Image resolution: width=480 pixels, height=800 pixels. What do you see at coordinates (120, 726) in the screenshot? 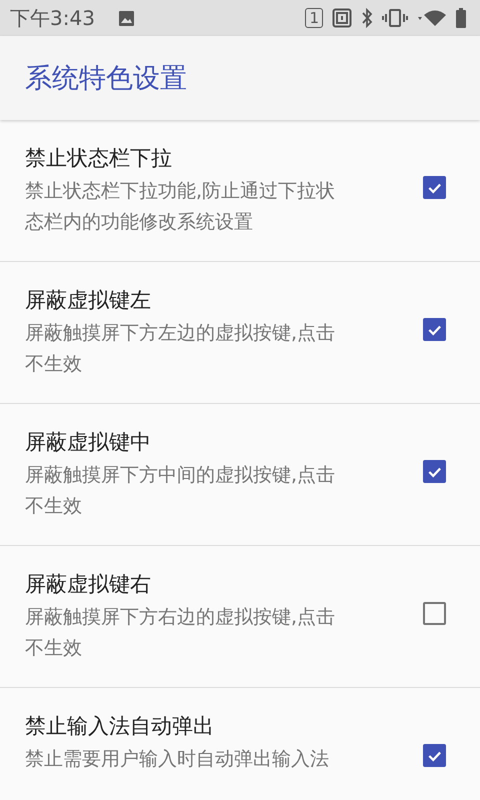
I see `setting-title: 禁止输入法自动弹出` at bounding box center [120, 726].